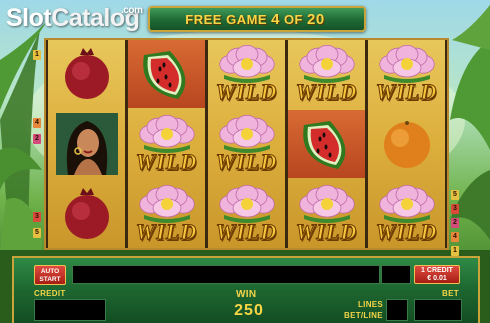  Describe the element at coordinates (74, 21) in the screenshot. I see `slotcatalog-watermark: SlotCatalog .com` at that location.